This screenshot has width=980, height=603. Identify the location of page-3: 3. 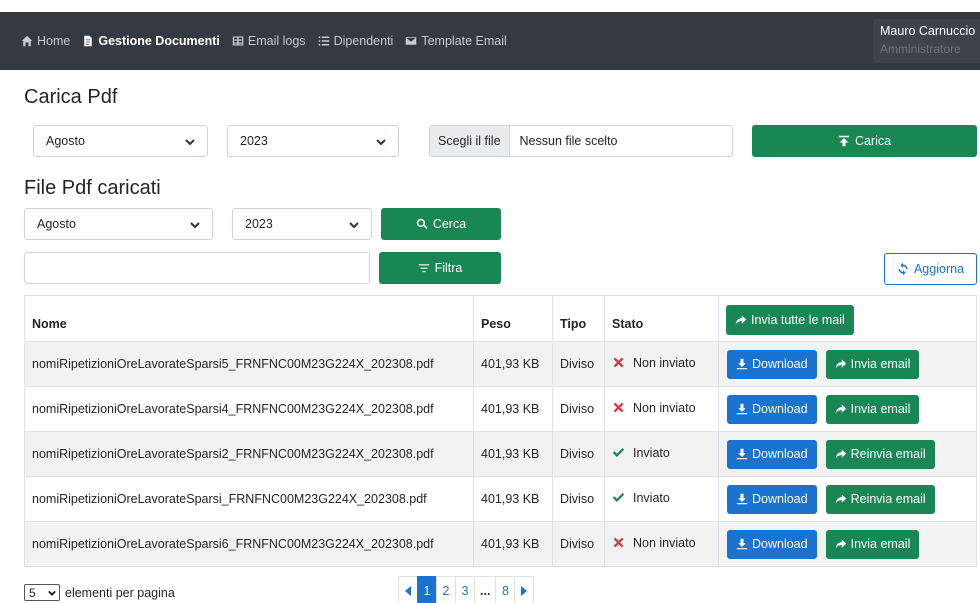
(465, 589).